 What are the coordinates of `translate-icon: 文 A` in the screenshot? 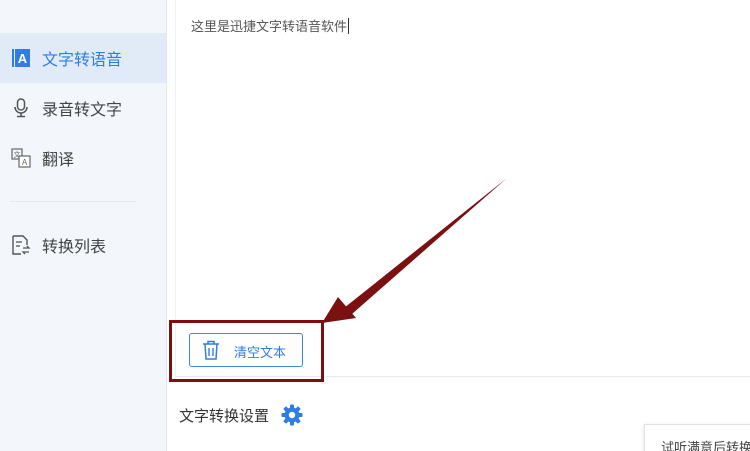 It's located at (21, 158).